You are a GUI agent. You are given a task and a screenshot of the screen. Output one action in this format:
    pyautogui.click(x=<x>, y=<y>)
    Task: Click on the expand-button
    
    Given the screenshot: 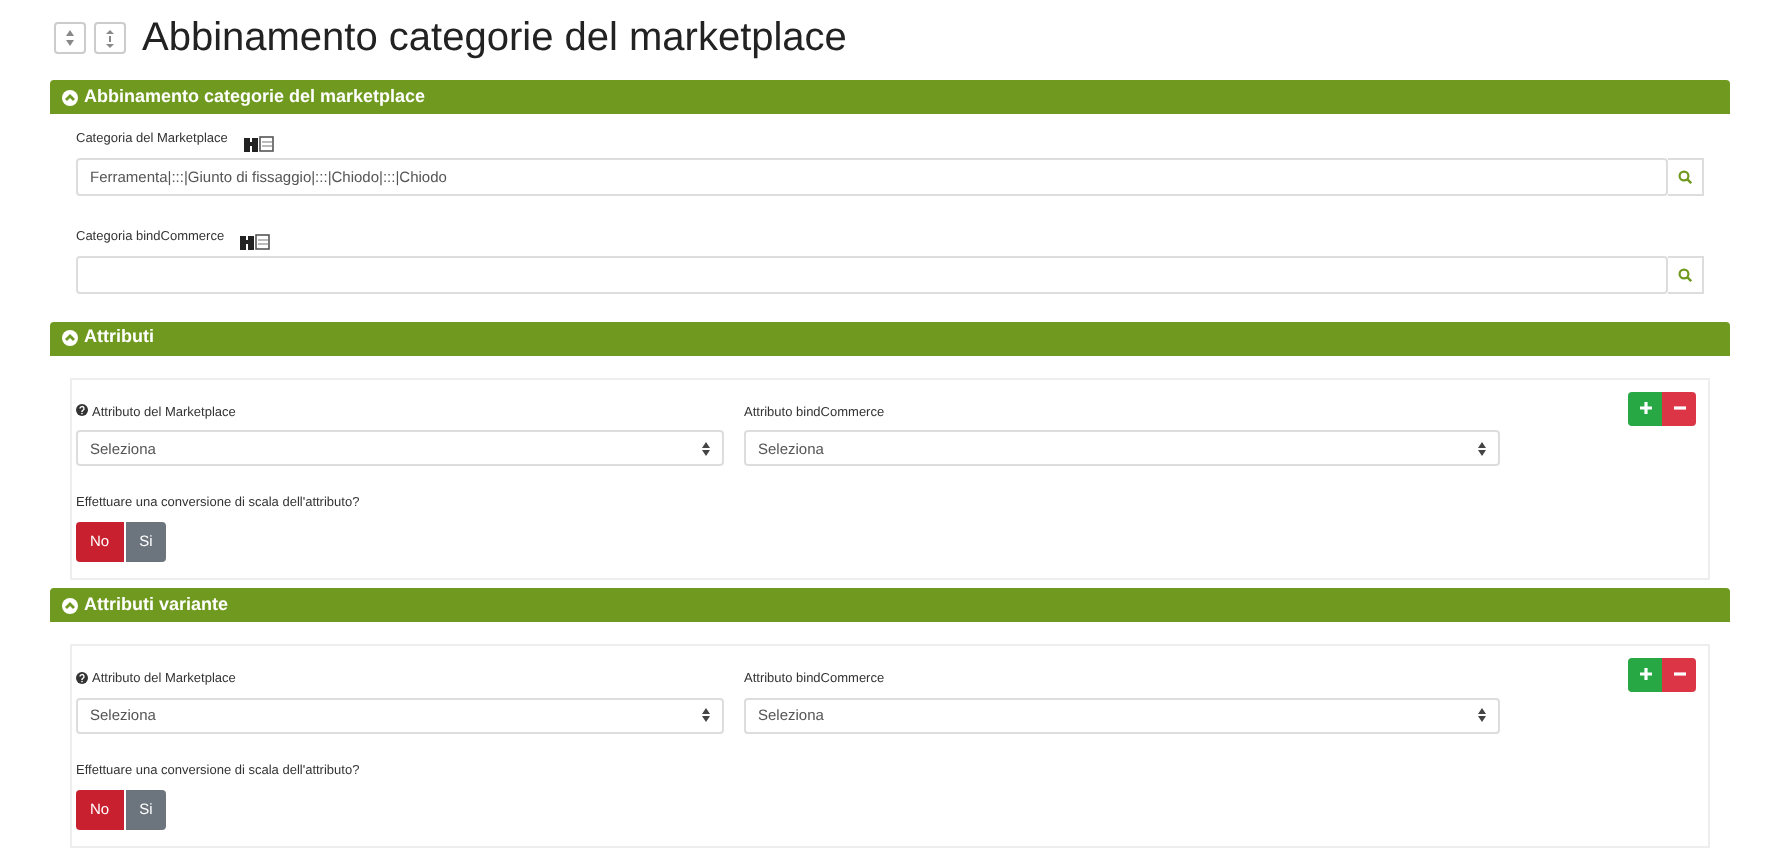 What is the action you would take?
    pyautogui.click(x=110, y=38)
    